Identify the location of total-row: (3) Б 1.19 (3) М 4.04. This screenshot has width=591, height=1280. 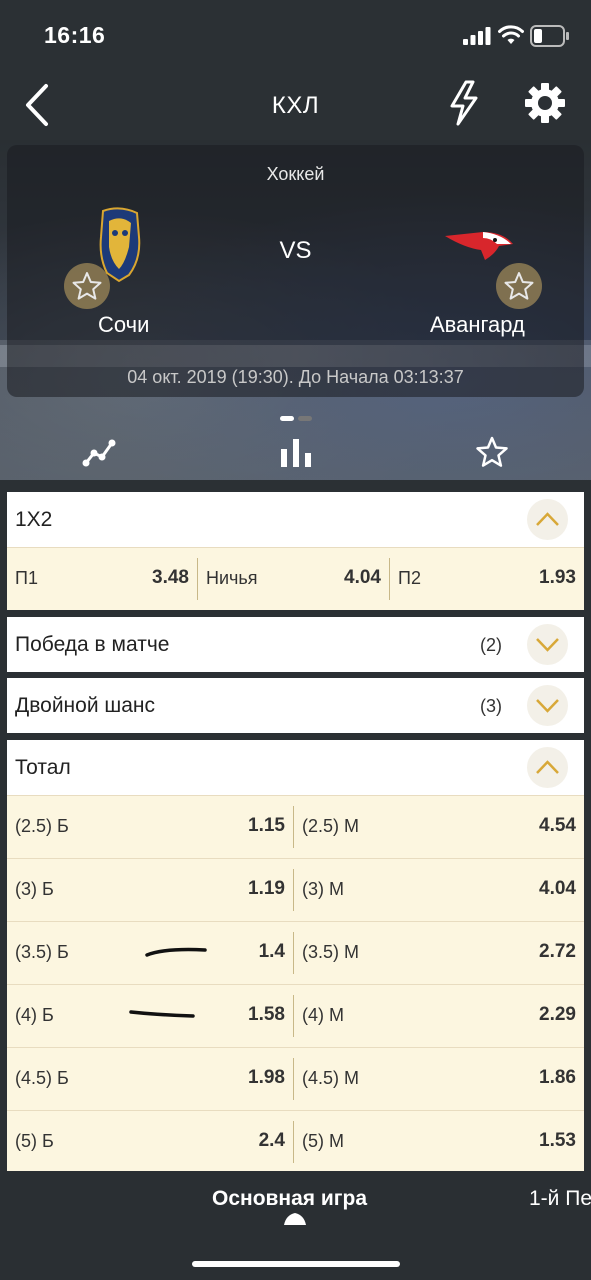
(295, 889).